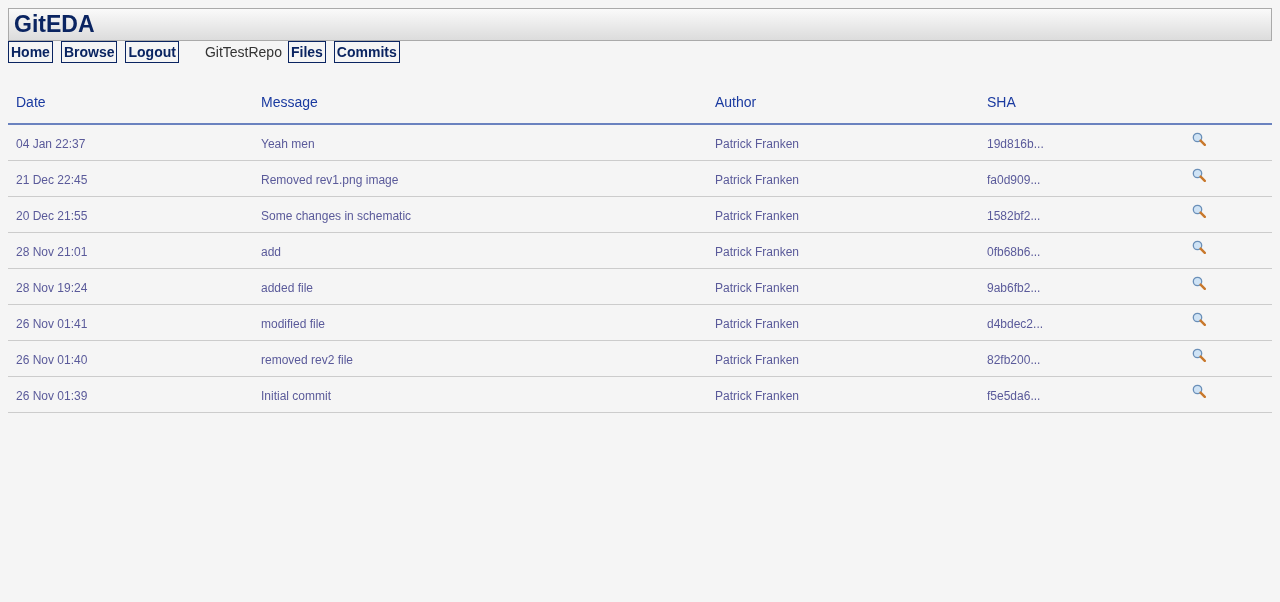  I want to click on table-cell: 21 Dec 22:45, so click(52, 179).